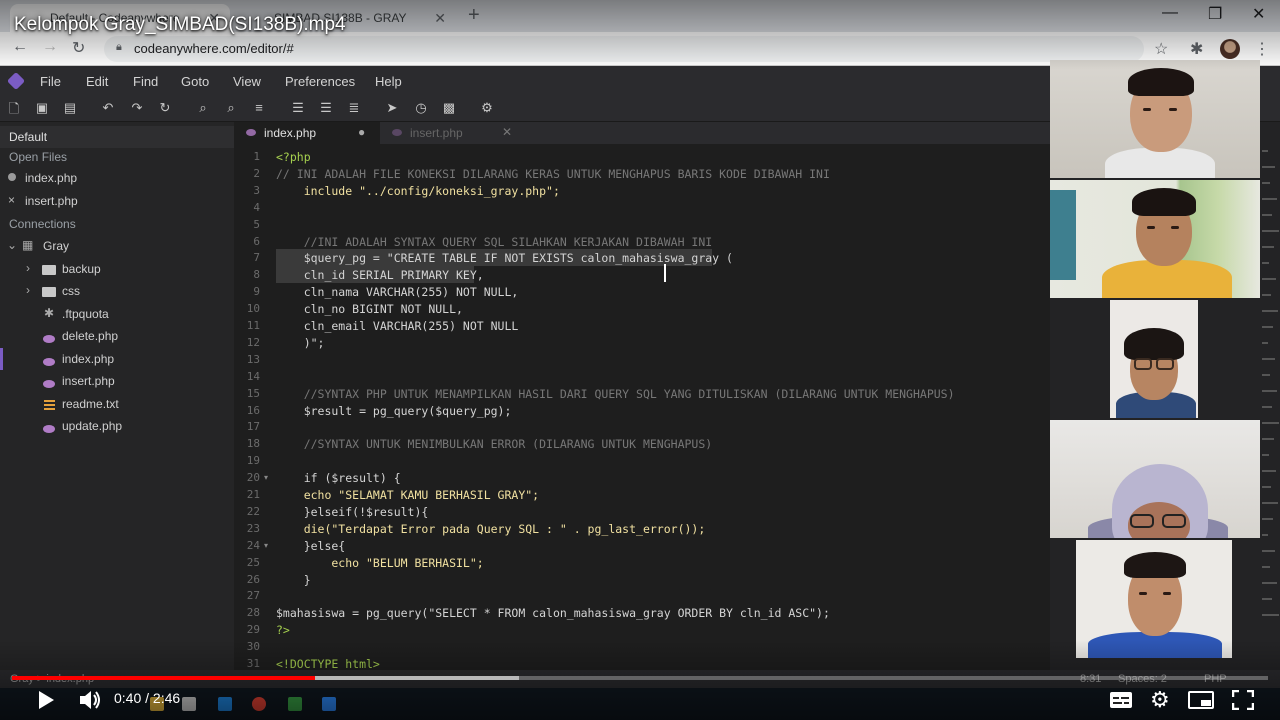 Image resolution: width=1280 pixels, height=720 pixels. I want to click on mail-icon, so click(225, 704).